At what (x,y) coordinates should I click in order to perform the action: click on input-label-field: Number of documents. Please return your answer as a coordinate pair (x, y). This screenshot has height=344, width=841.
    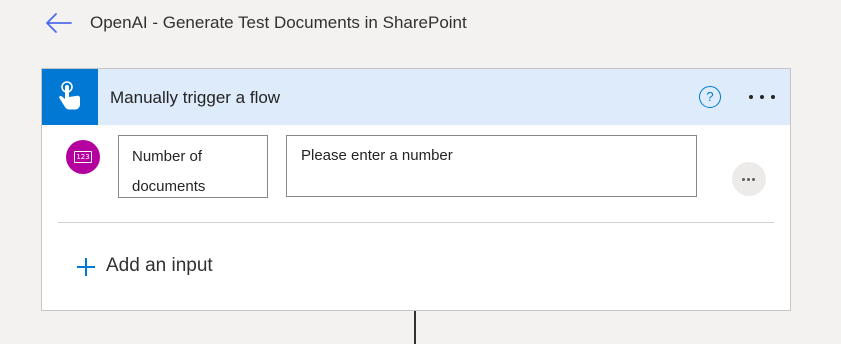
    Looking at the image, I should click on (193, 166).